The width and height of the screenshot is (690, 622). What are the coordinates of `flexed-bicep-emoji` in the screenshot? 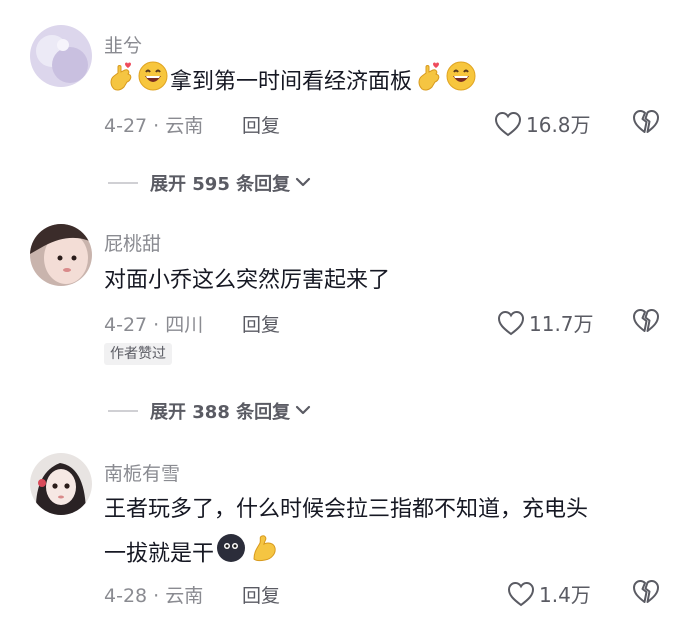 It's located at (264, 554).